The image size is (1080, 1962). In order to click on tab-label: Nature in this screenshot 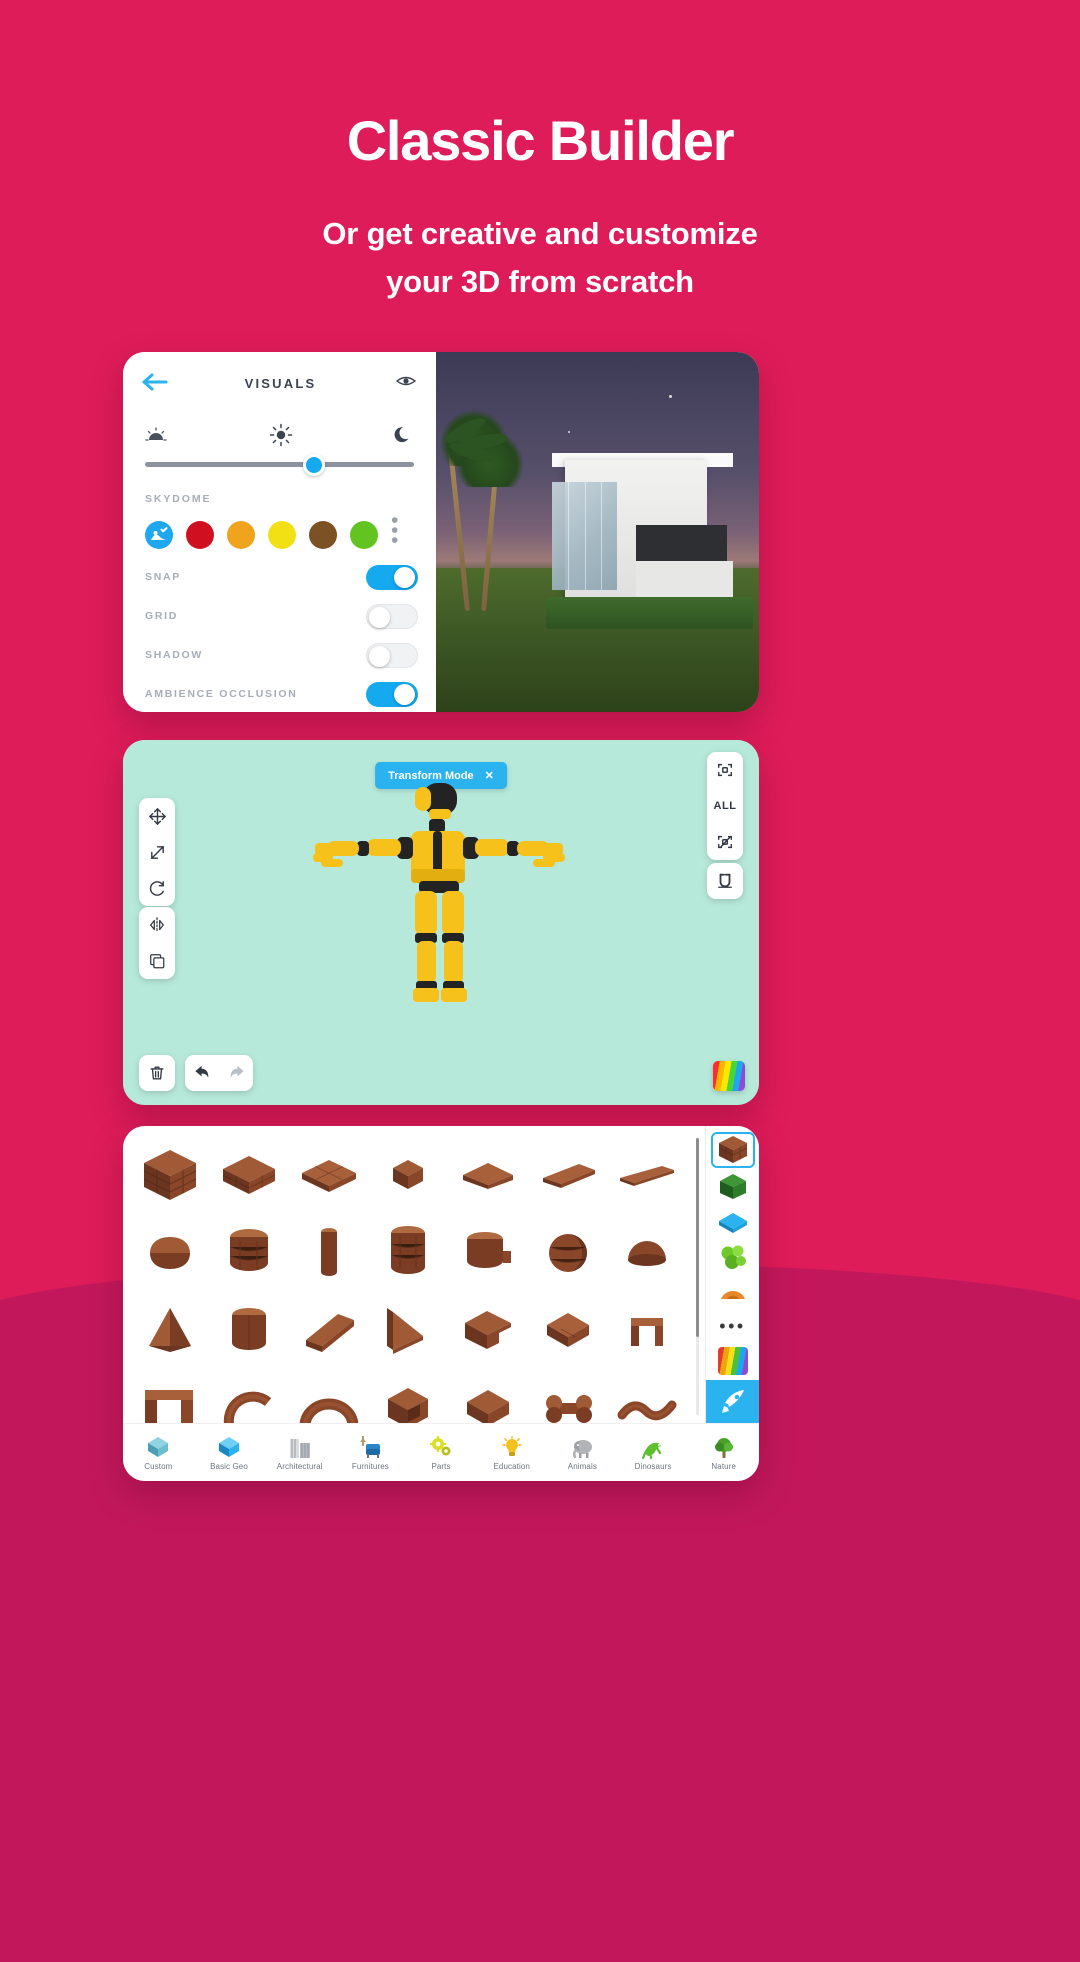, I will do `click(724, 1466)`.